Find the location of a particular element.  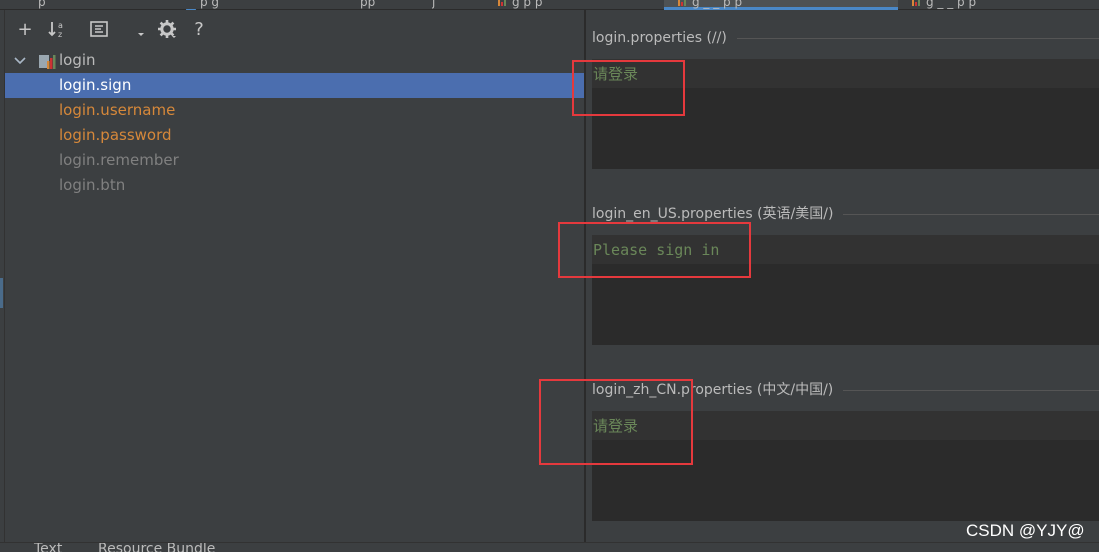

property-key-label: login.sign is located at coordinates (95, 85).